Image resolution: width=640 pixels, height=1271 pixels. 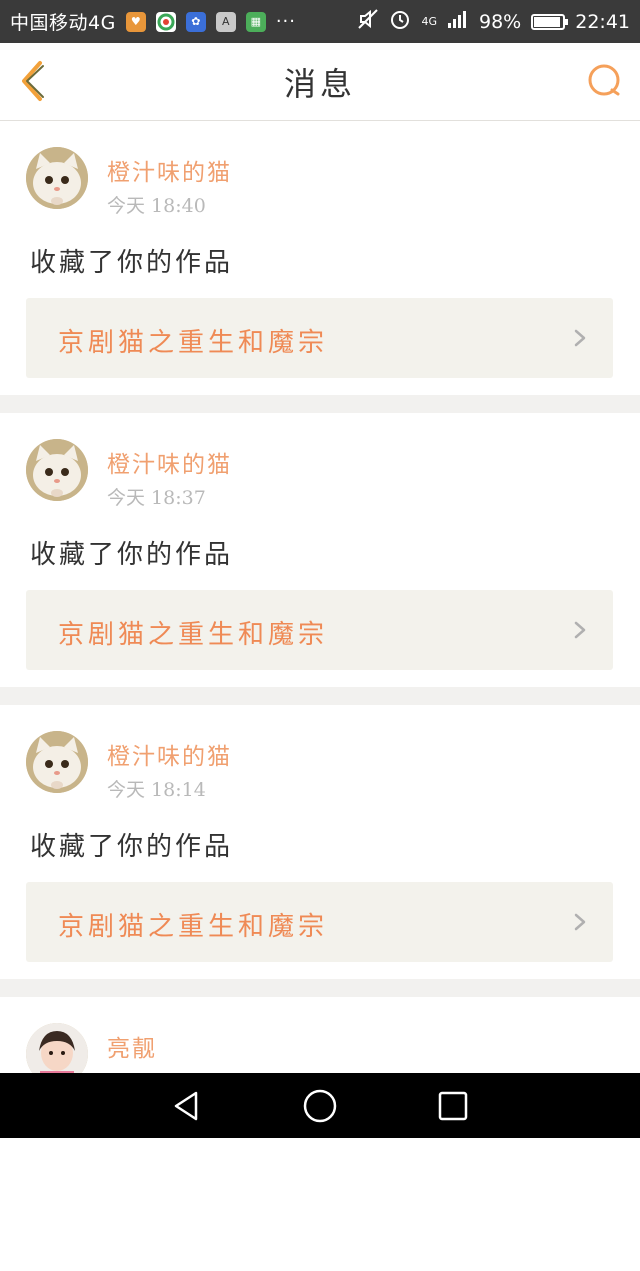 What do you see at coordinates (368, 21) in the screenshot?
I see `mute-icon` at bounding box center [368, 21].